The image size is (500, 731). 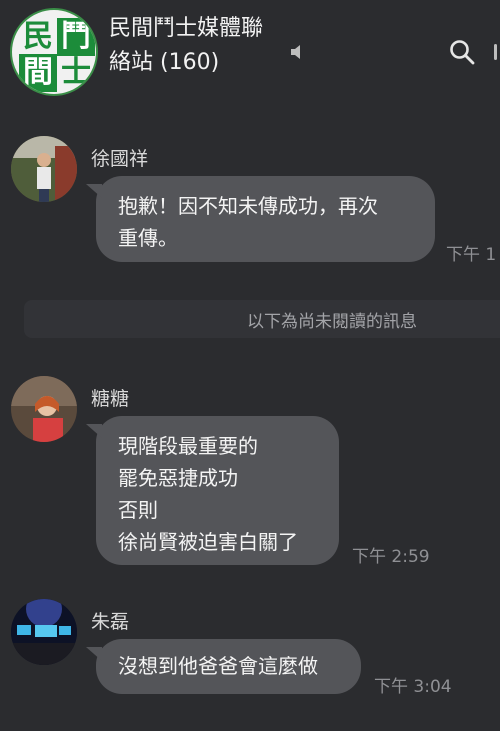 I want to click on message-line: 否則, so click(x=138, y=510).